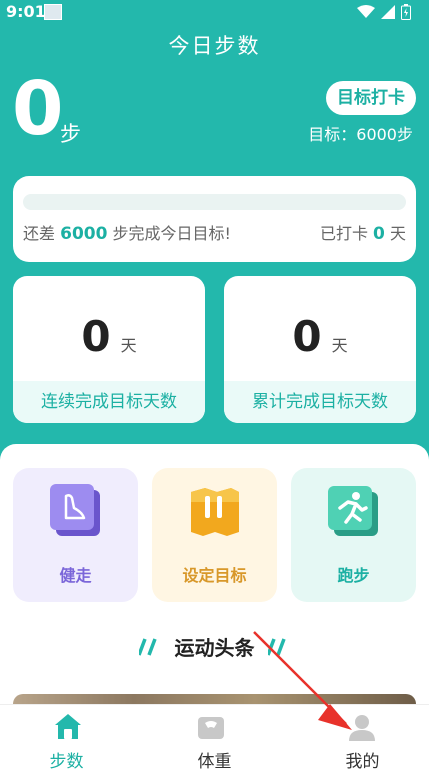  Describe the element at coordinates (320, 402) in the screenshot. I see `total-days-label: 累计完成目标天数` at that location.